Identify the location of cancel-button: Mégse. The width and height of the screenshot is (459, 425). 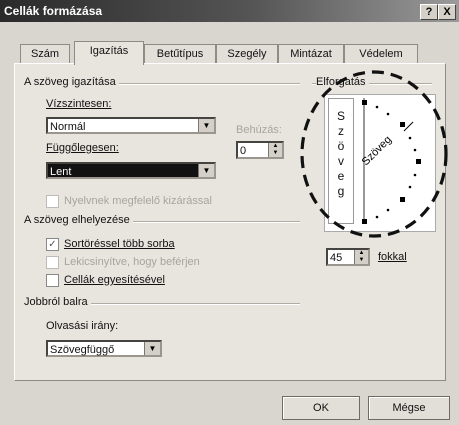
(409, 408).